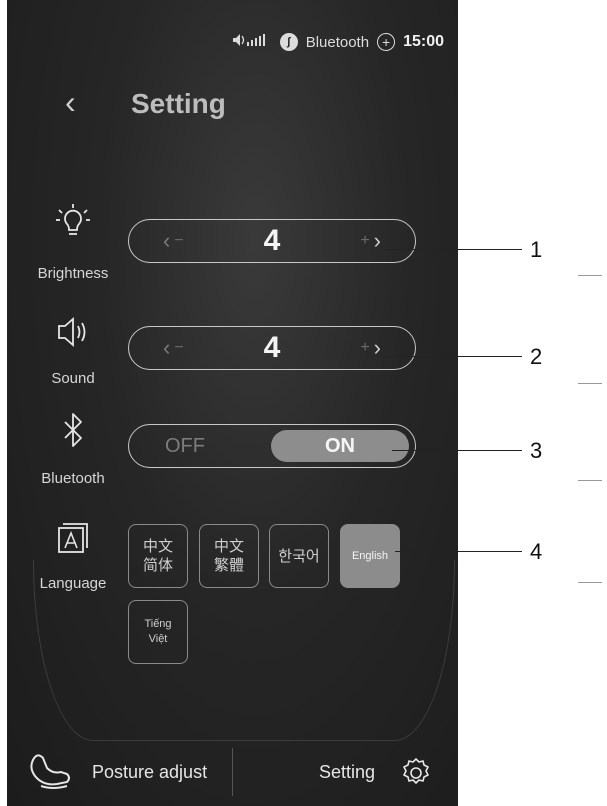  What do you see at coordinates (536, 249) in the screenshot?
I see `callout-number-1: 1` at bounding box center [536, 249].